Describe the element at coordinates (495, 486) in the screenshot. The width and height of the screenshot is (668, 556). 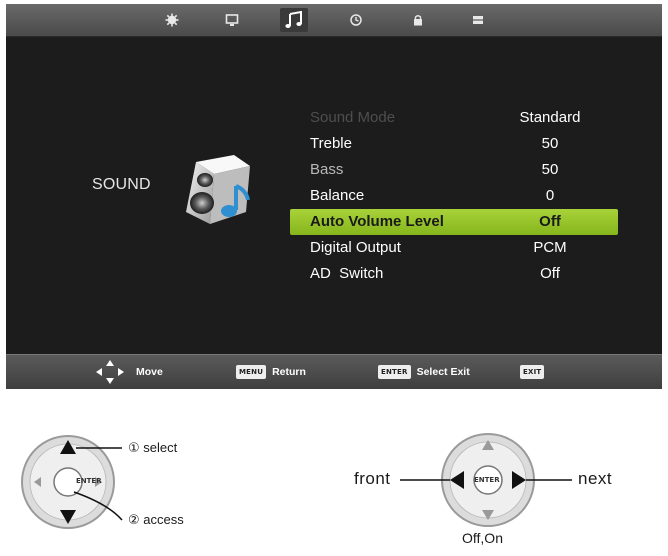
I see `remote-dpad-diagram-horizontal: ENTER front next Off,On` at that location.